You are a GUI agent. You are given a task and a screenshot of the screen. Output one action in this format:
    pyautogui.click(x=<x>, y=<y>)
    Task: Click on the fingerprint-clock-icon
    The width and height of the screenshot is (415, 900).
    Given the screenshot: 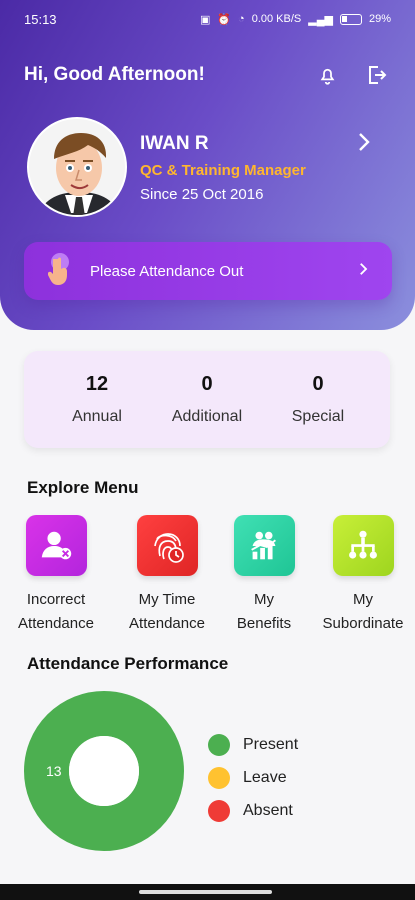 What is the action you would take?
    pyautogui.click(x=167, y=545)
    